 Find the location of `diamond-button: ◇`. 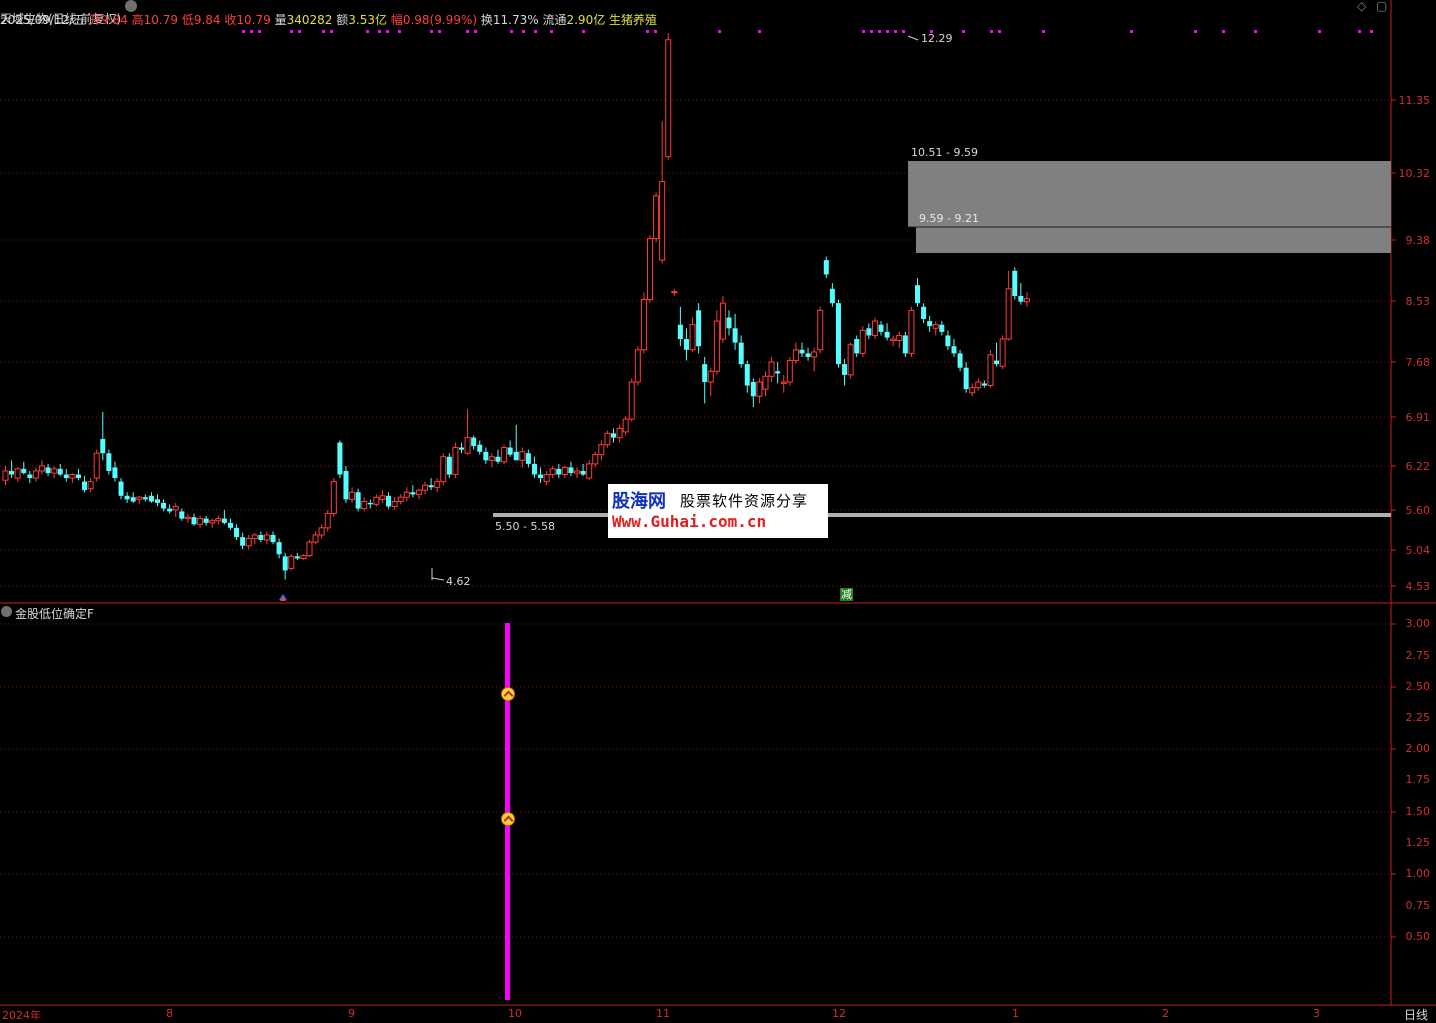

diamond-button: ◇ is located at coordinates (1361, 6).